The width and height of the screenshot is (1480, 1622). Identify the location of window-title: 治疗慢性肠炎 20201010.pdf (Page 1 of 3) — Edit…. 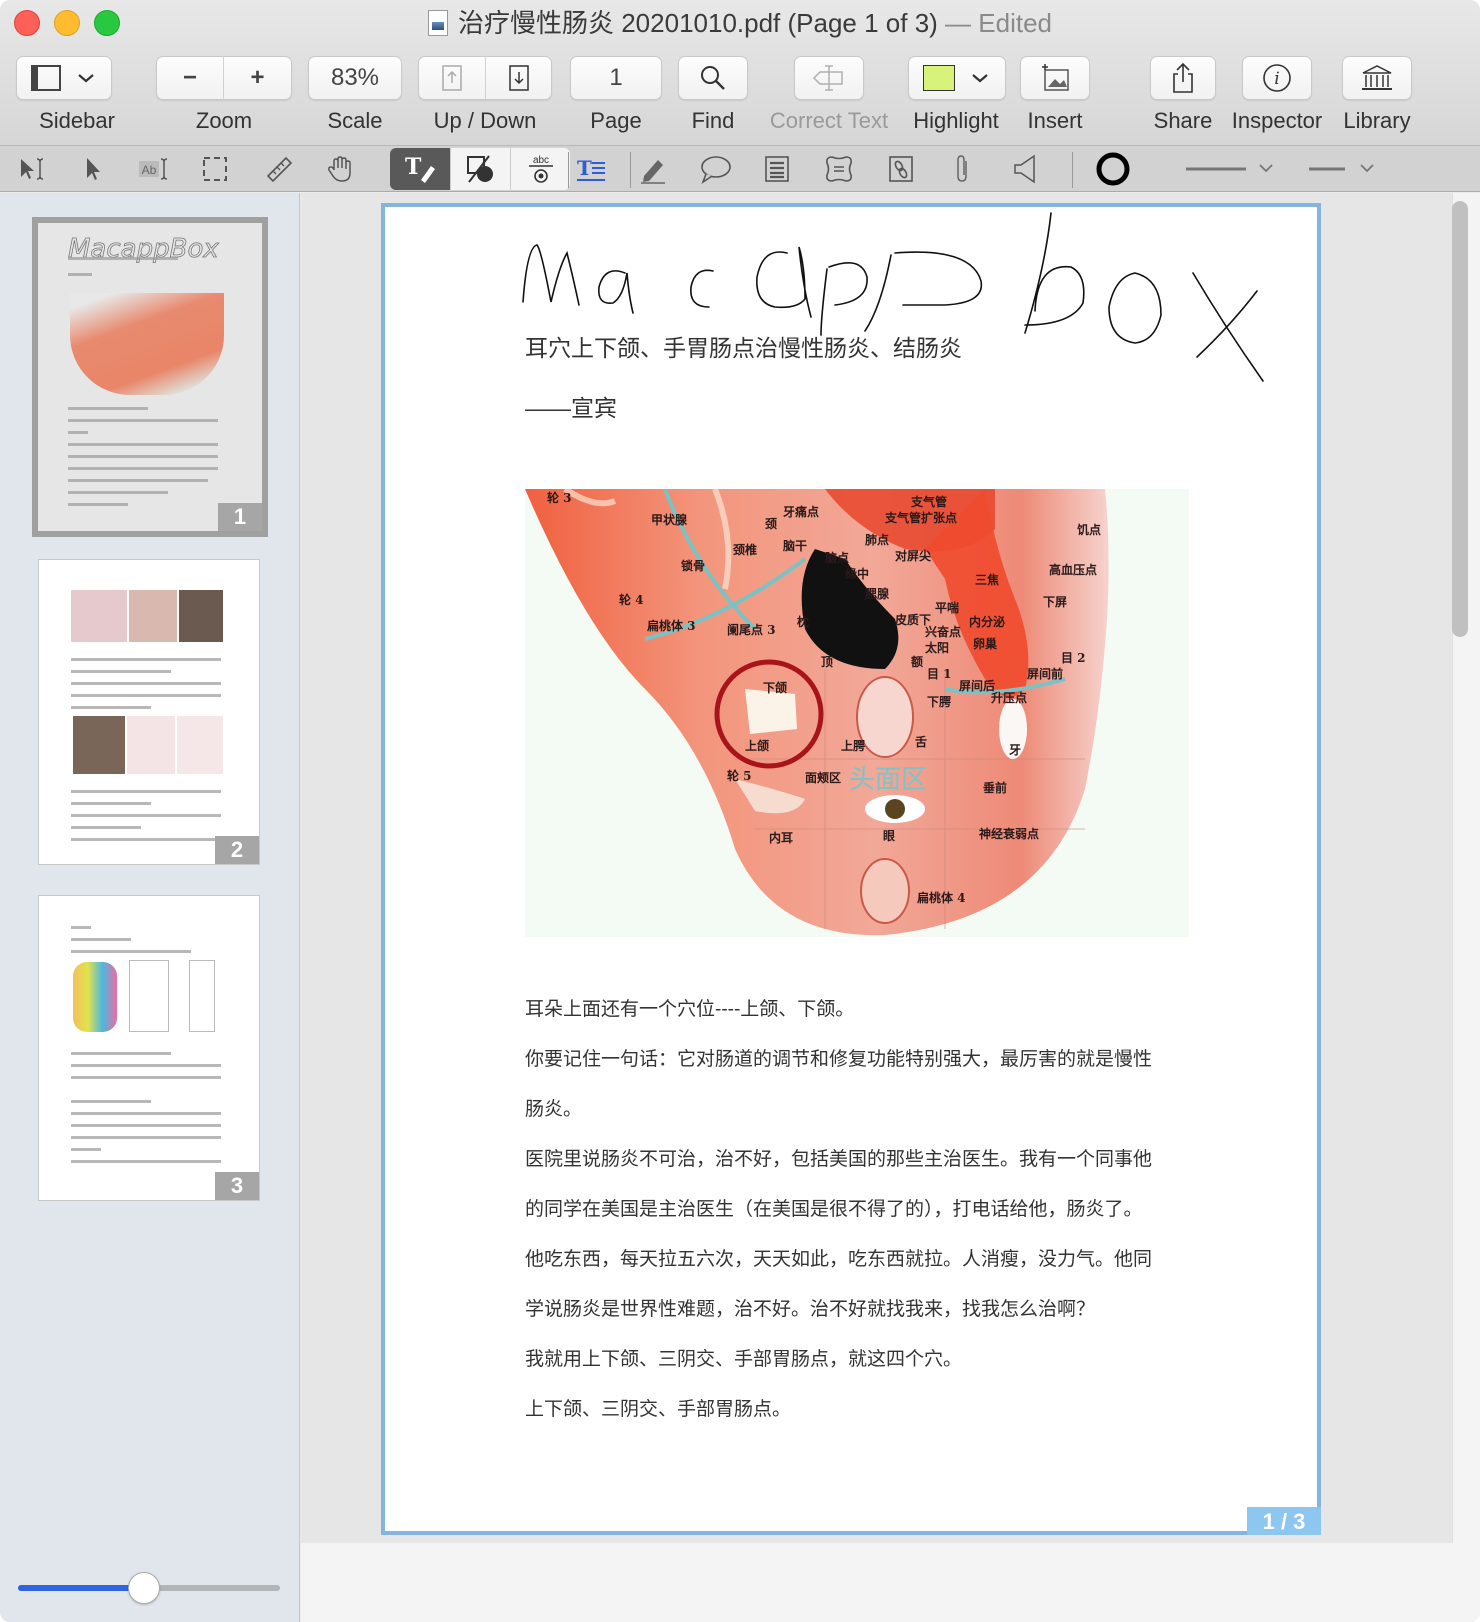
(740, 23).